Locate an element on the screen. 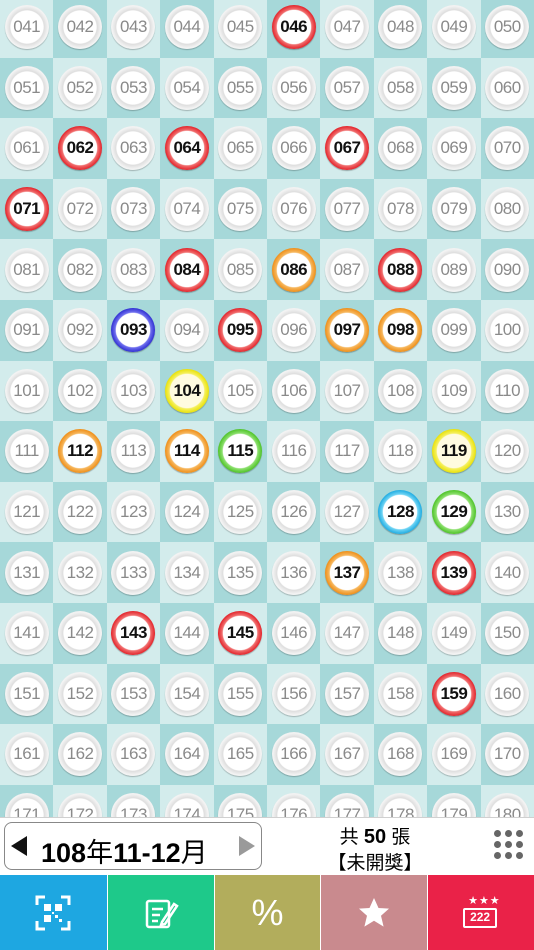  number-cell: 105 is located at coordinates (240, 391).